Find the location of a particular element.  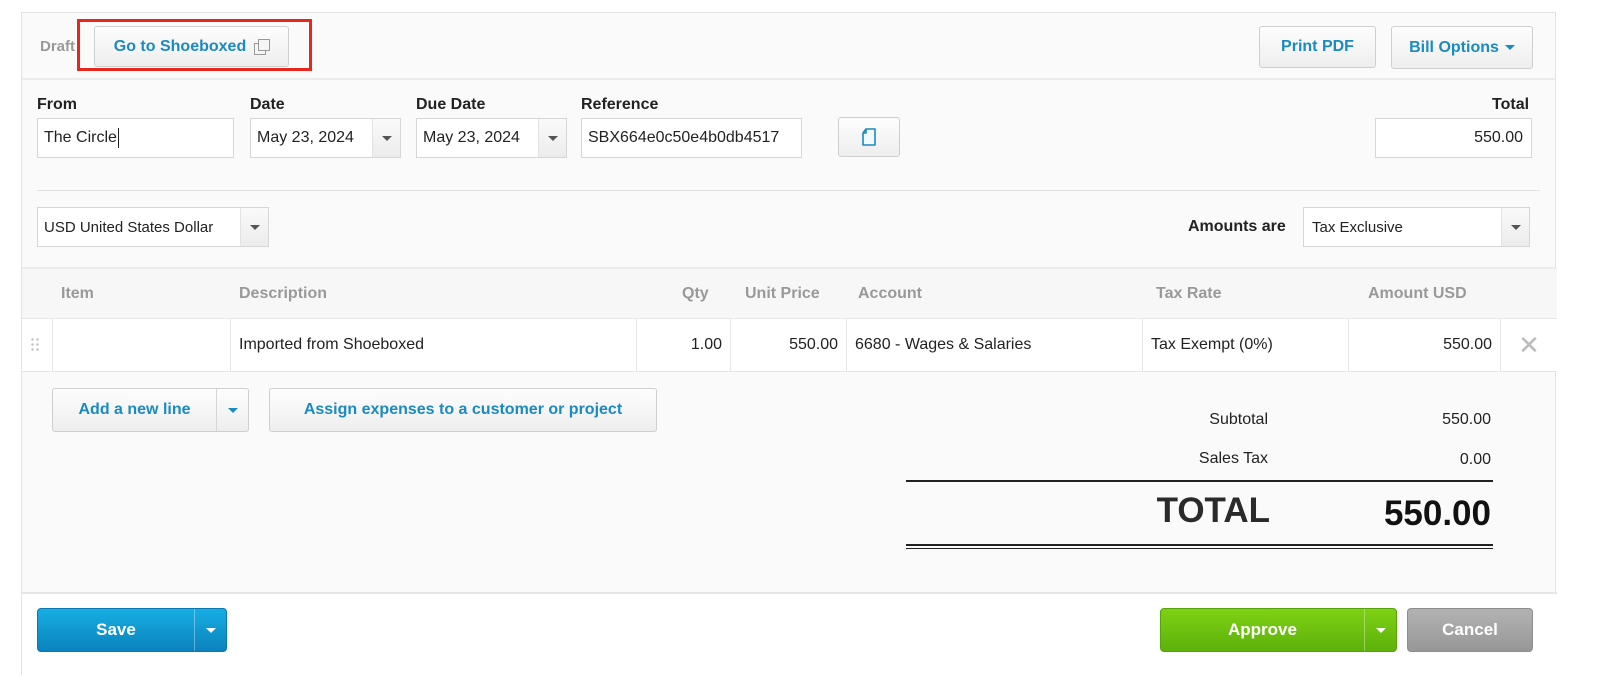

approve-options-button is located at coordinates (1380, 630).